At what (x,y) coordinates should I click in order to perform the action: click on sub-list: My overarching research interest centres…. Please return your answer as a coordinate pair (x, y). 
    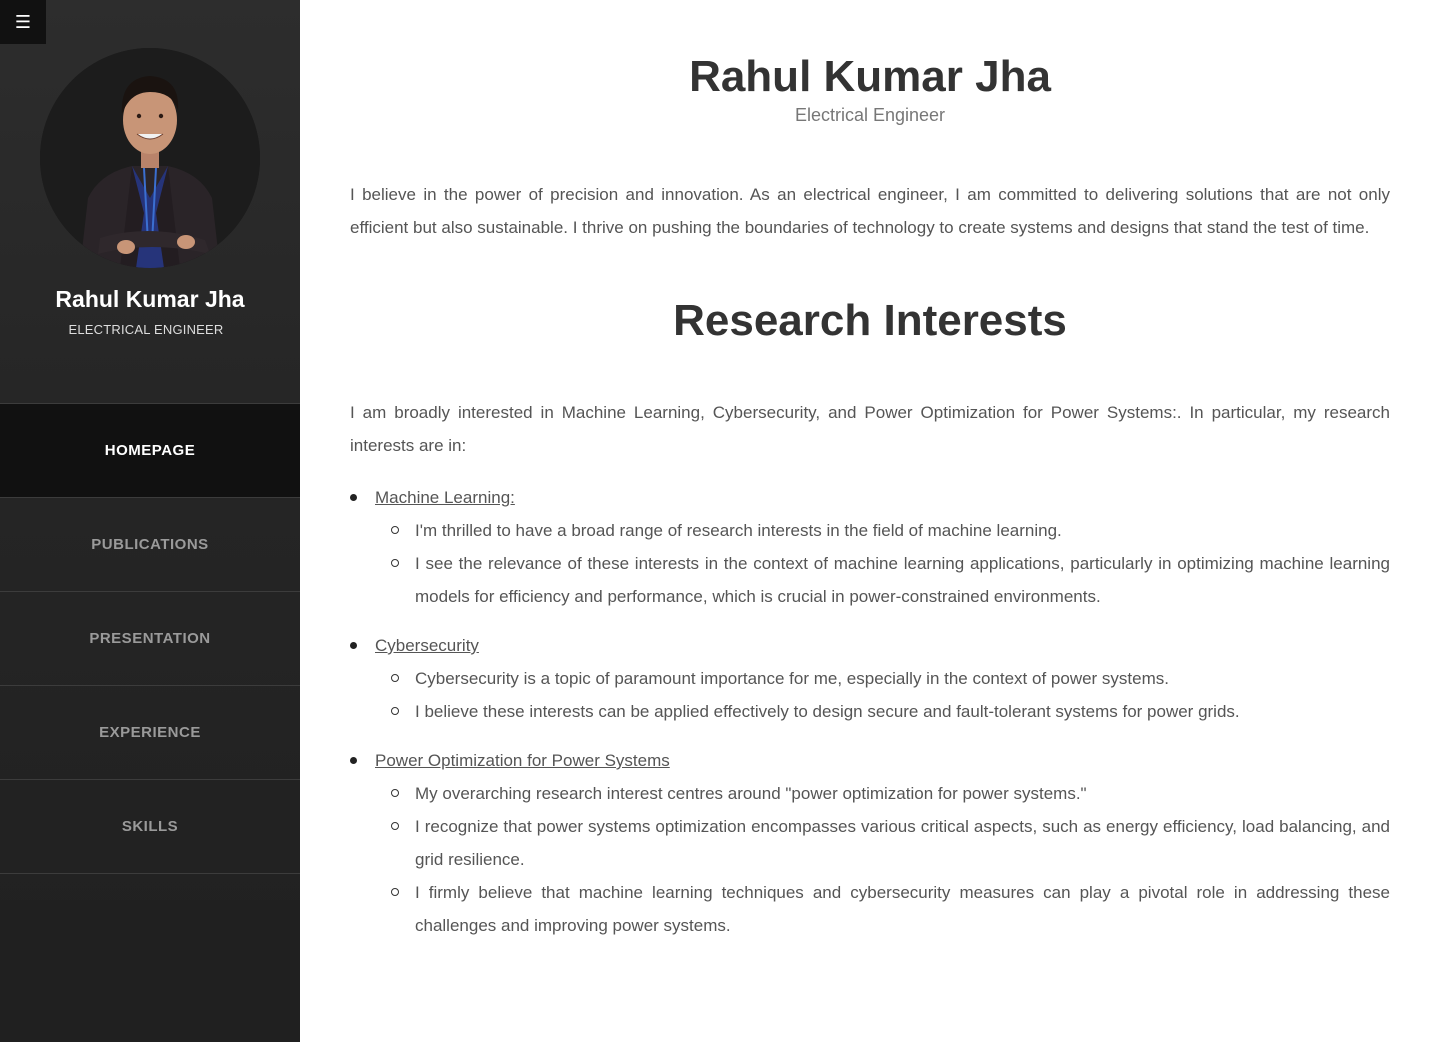
    Looking at the image, I should click on (882, 859).